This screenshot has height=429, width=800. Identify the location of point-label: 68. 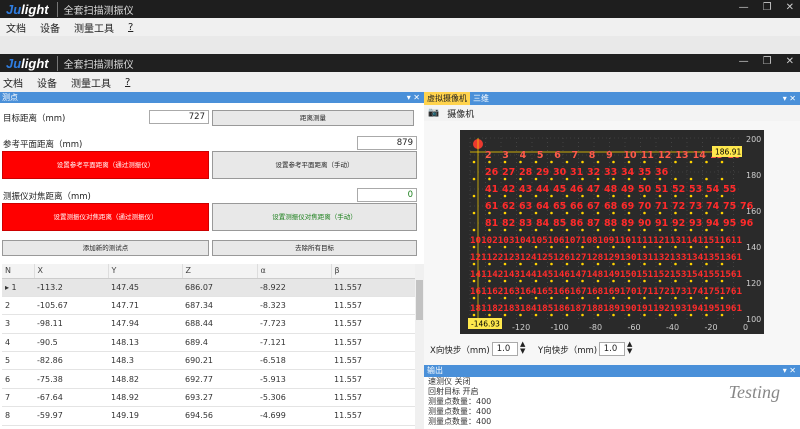
(611, 206).